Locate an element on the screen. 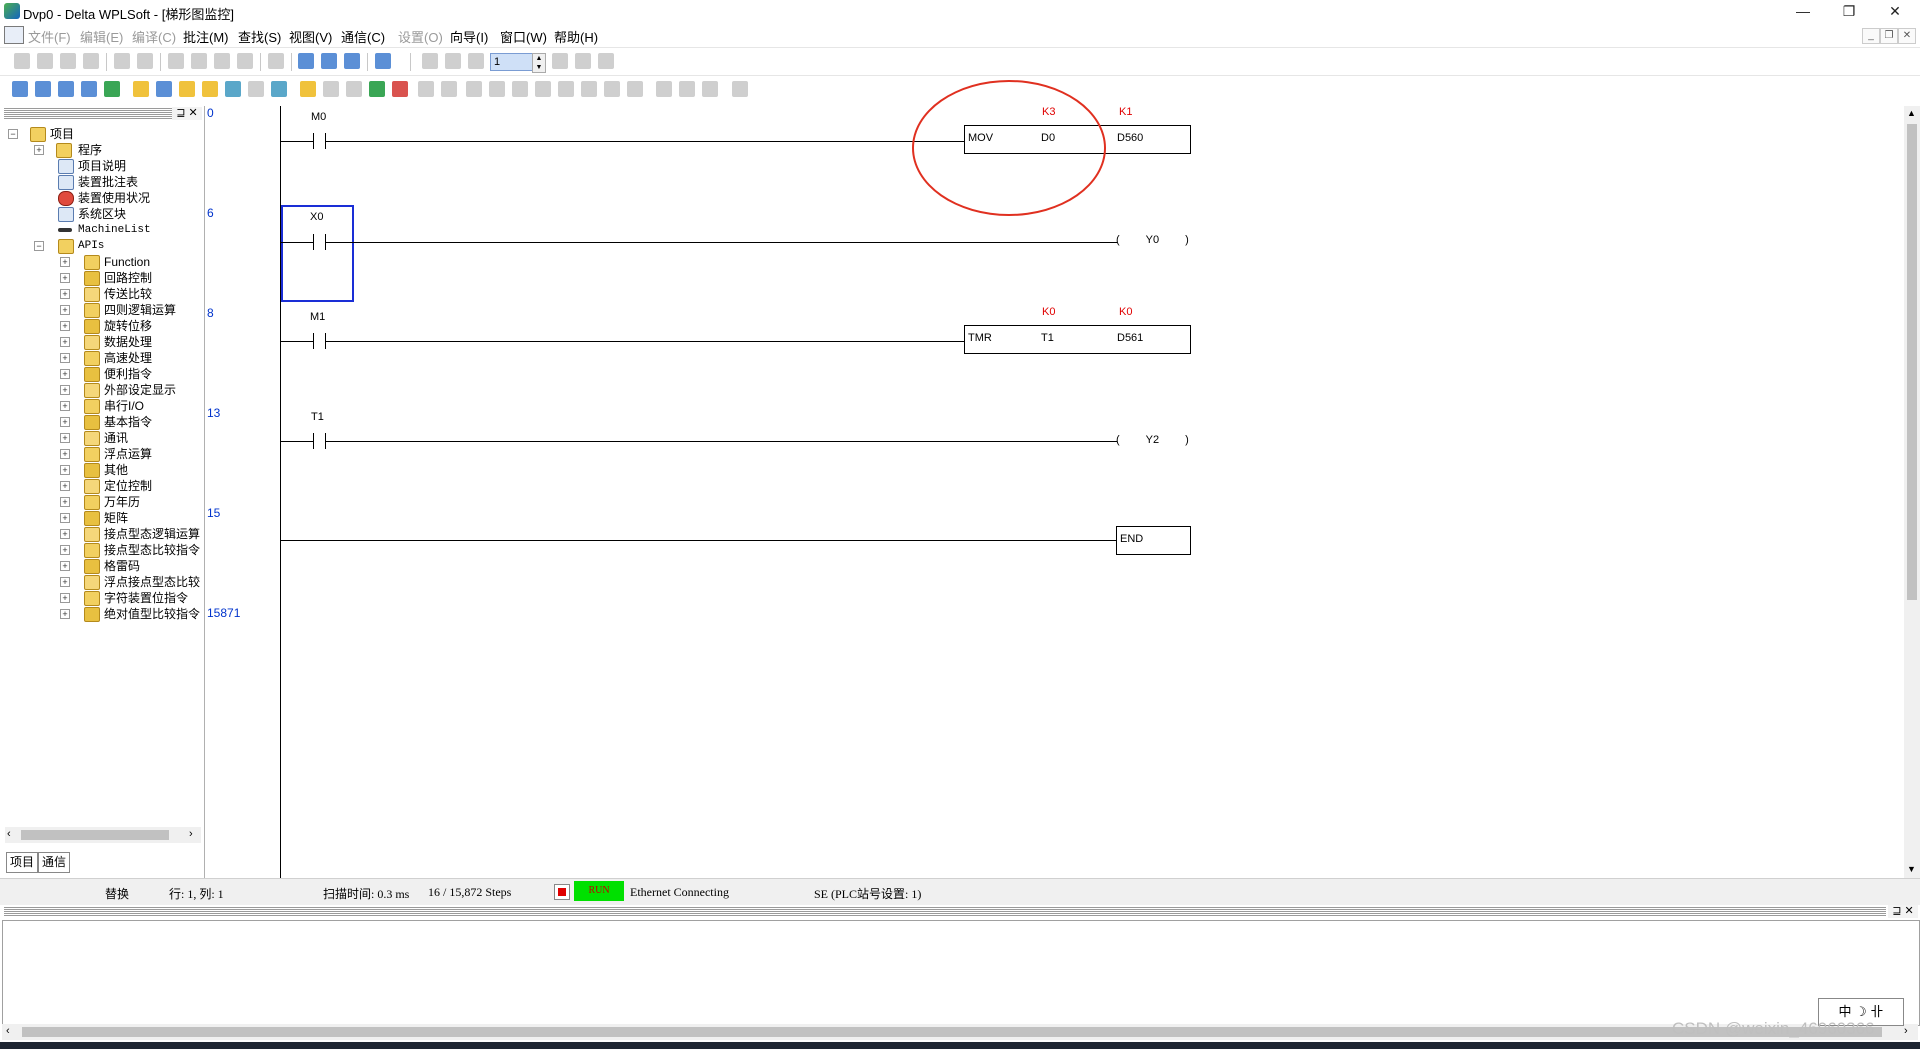 Image resolution: width=1920 pixels, height=1049 pixels. write-icon is located at coordinates (449, 89).